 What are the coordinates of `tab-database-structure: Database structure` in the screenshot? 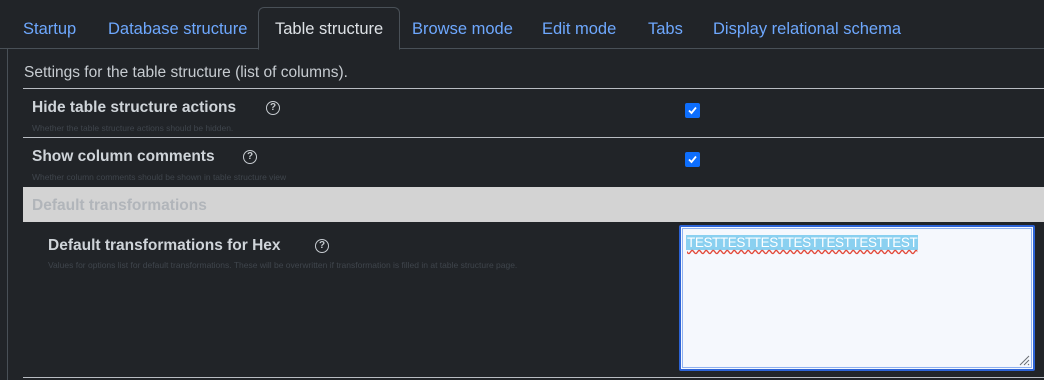 It's located at (177, 28).